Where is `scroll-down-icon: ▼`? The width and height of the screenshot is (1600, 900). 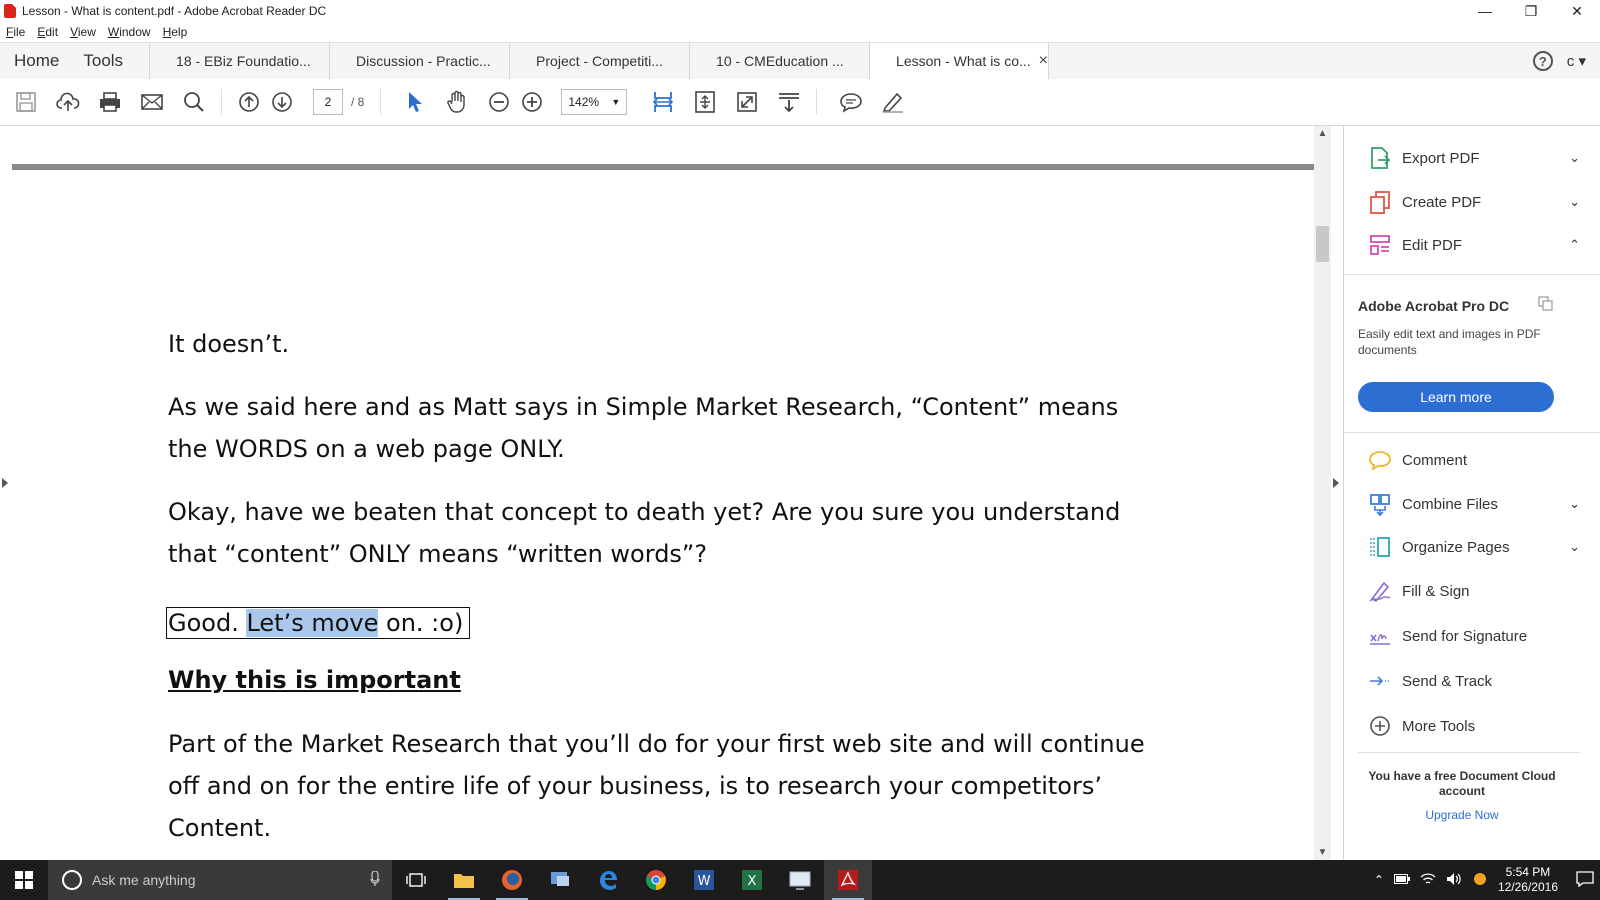
scroll-down-icon: ▼ is located at coordinates (1322, 852).